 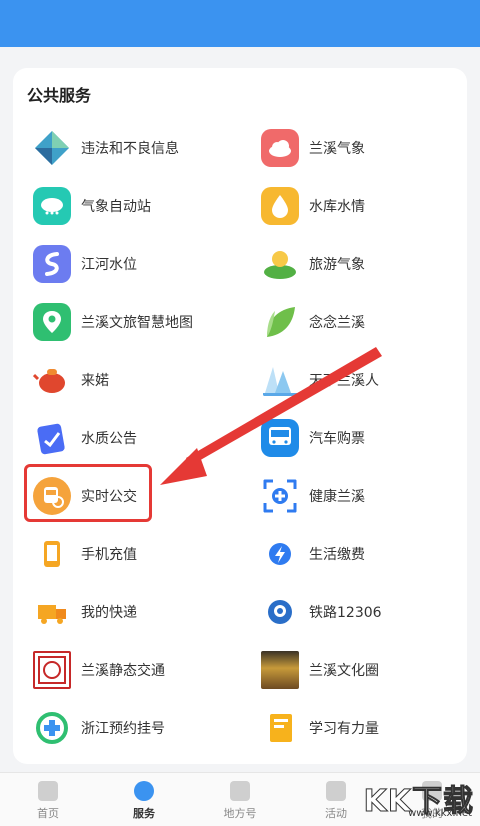 I want to click on nav-service: 服务, so click(x=144, y=799).